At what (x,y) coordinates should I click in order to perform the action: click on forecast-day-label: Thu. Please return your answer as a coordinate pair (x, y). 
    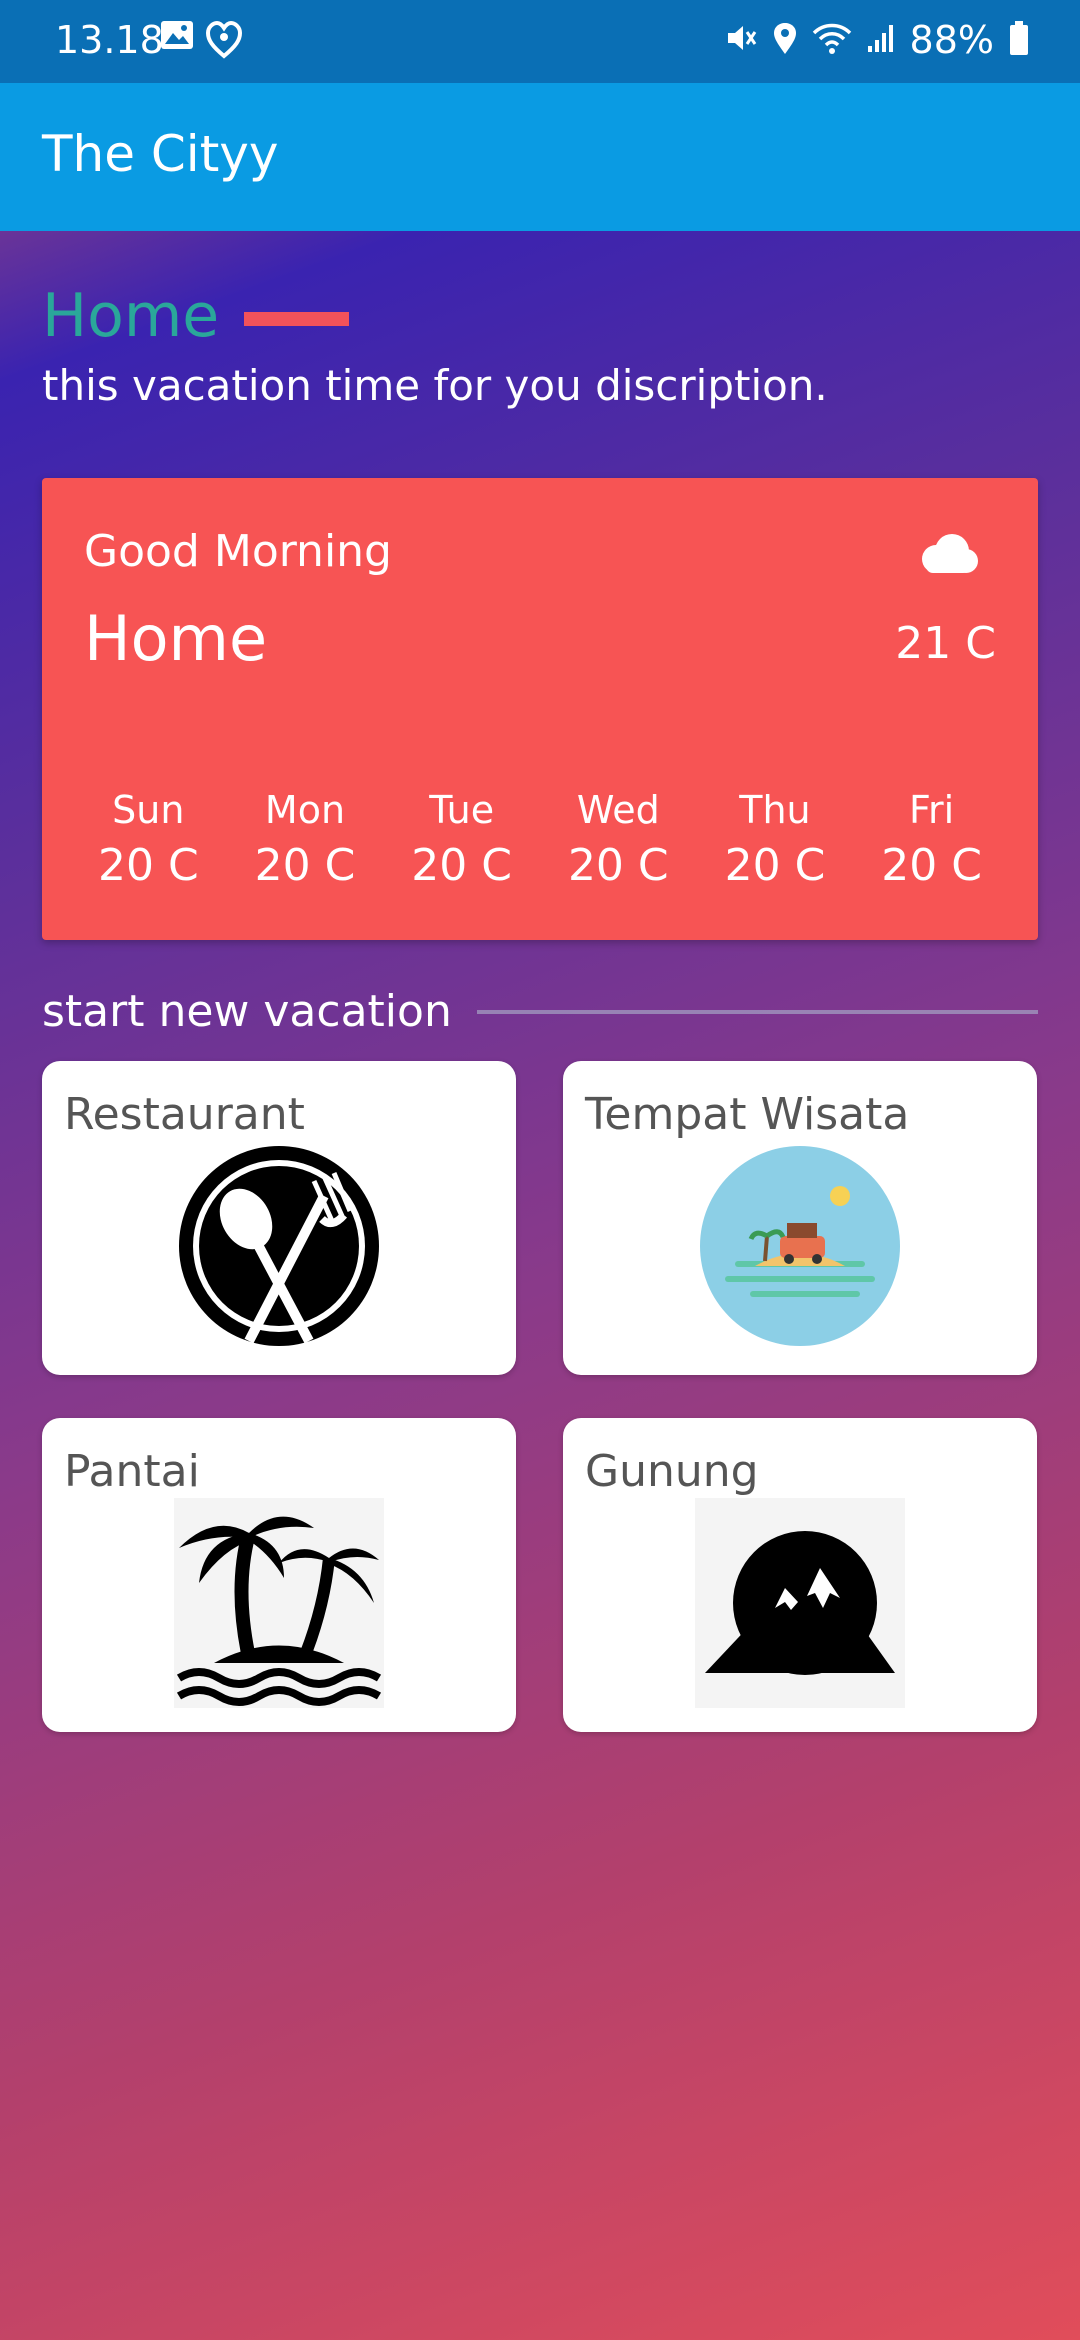
    Looking at the image, I should click on (775, 810).